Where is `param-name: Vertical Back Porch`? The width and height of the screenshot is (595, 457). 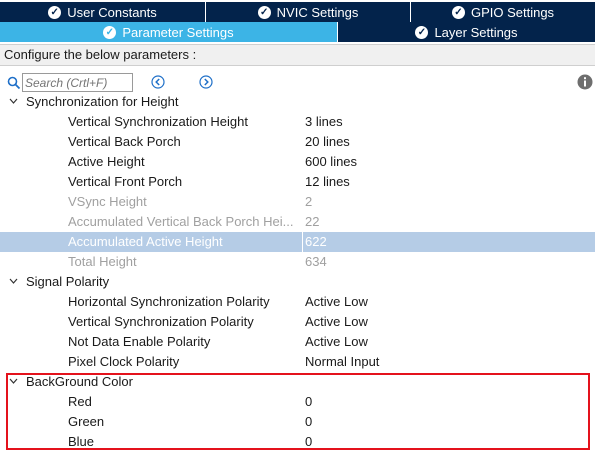
param-name: Vertical Back Porch is located at coordinates (124, 141).